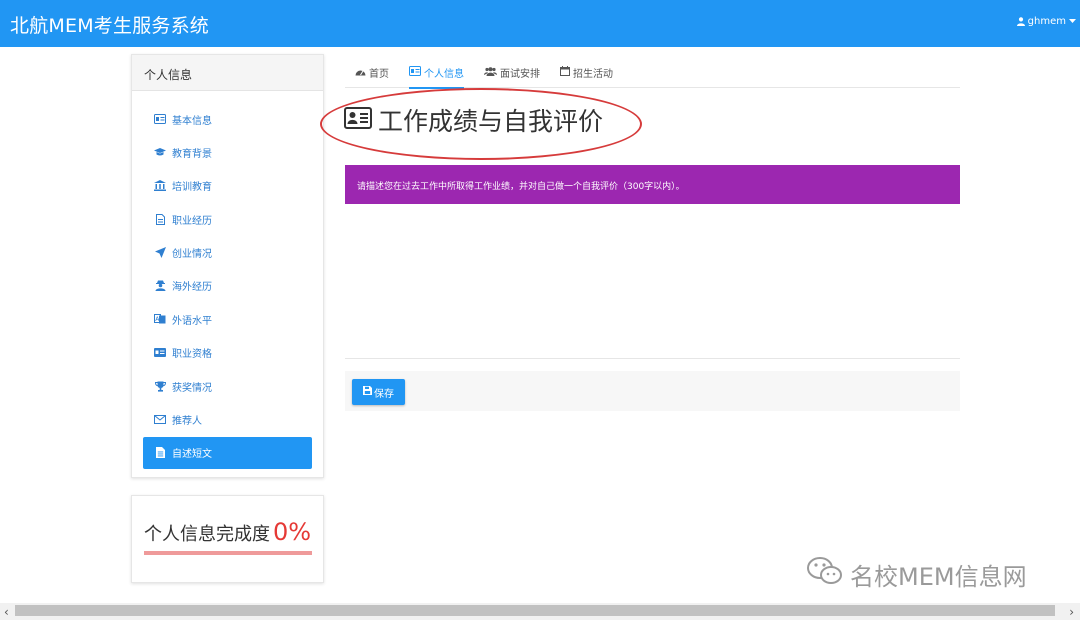 The image size is (1080, 620). What do you see at coordinates (192, 321) in the screenshot?
I see `sidebar-item-label: 外语水平` at bounding box center [192, 321].